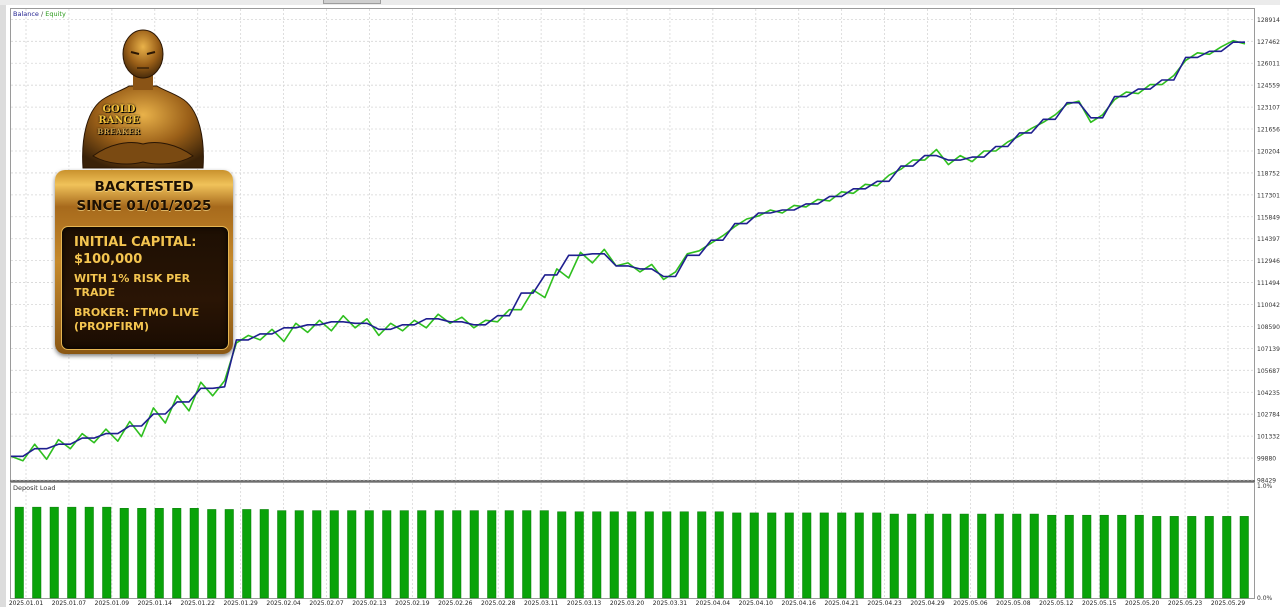 Image resolution: width=1280 pixels, height=607 pixels. Describe the element at coordinates (1268, 239) in the screenshot. I see `y-tick-label: 114397` at that location.